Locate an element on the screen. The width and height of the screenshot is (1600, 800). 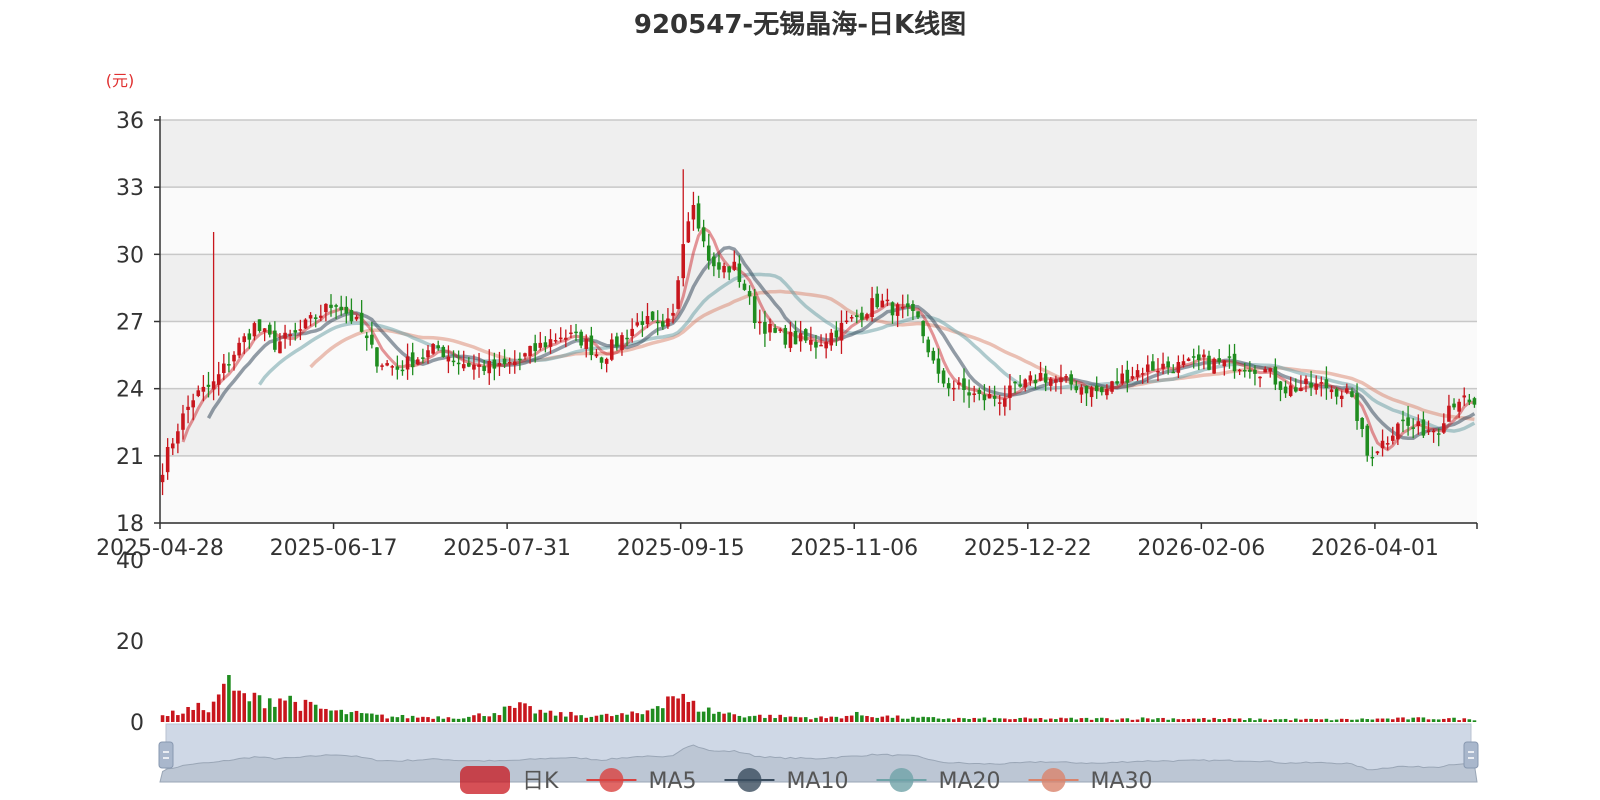
y-axis-unit: (元) is located at coordinates (120, 80).